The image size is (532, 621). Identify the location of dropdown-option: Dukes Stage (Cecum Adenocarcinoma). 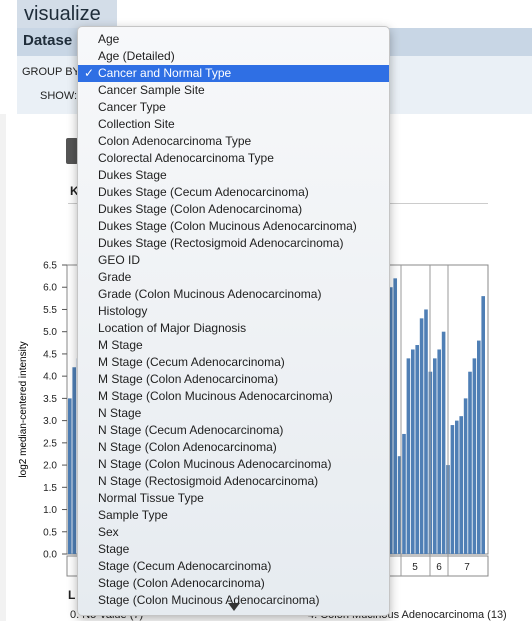
(233, 192).